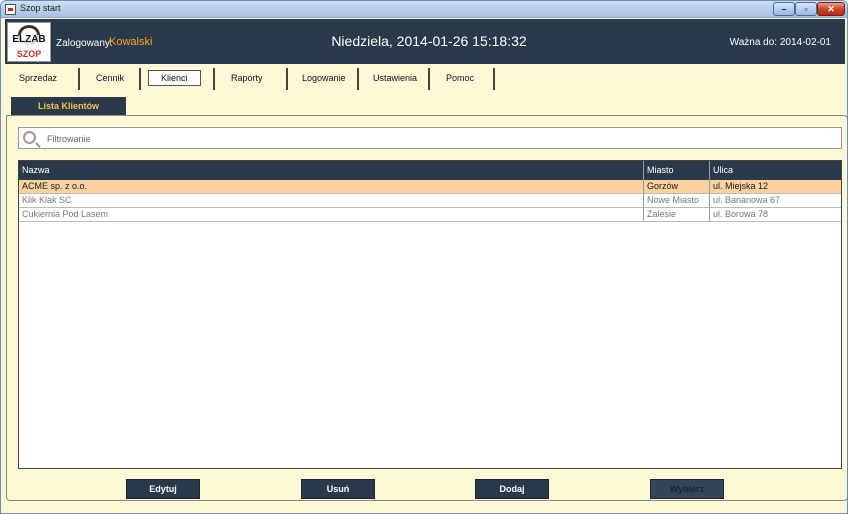 The height and width of the screenshot is (514, 848). What do you see at coordinates (395, 78) in the screenshot?
I see `menu-item-ustawienia: Ustawienia` at bounding box center [395, 78].